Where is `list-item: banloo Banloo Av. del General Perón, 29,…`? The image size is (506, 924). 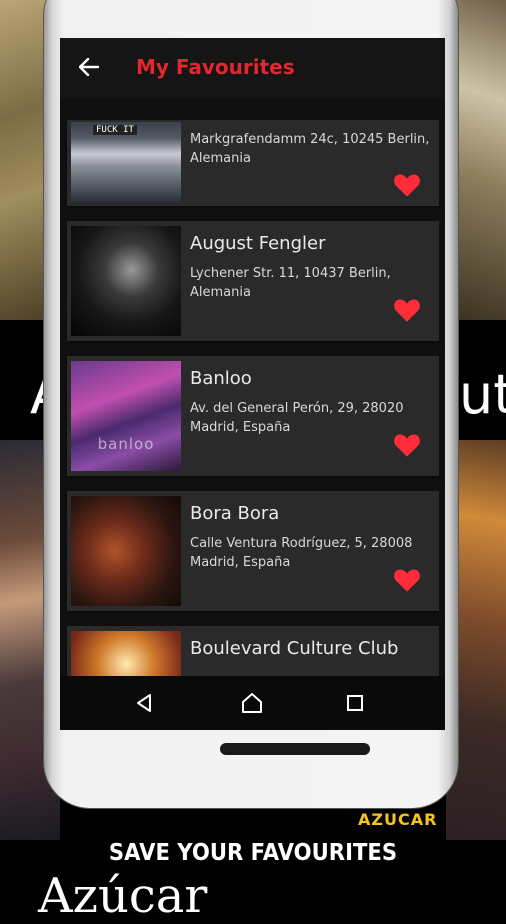 list-item: banloo Banloo Av. del General Perón, 29,… is located at coordinates (253, 416).